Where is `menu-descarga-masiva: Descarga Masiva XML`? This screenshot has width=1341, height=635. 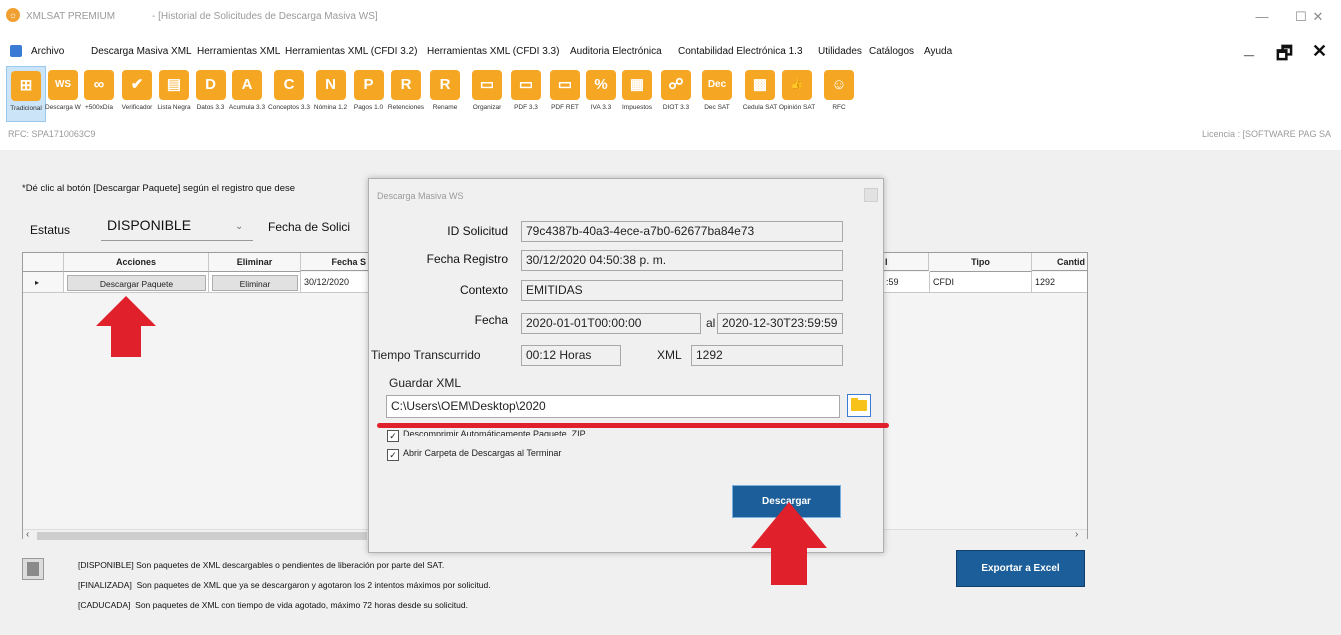
menu-descarga-masiva: Descarga Masiva XML is located at coordinates (141, 51).